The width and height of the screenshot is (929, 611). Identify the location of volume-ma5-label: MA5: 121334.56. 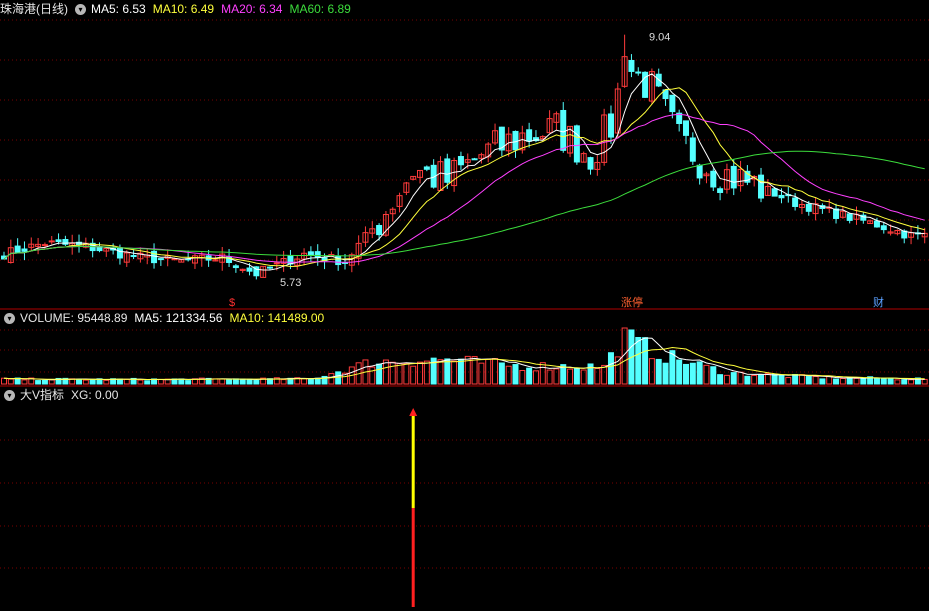
(178, 318).